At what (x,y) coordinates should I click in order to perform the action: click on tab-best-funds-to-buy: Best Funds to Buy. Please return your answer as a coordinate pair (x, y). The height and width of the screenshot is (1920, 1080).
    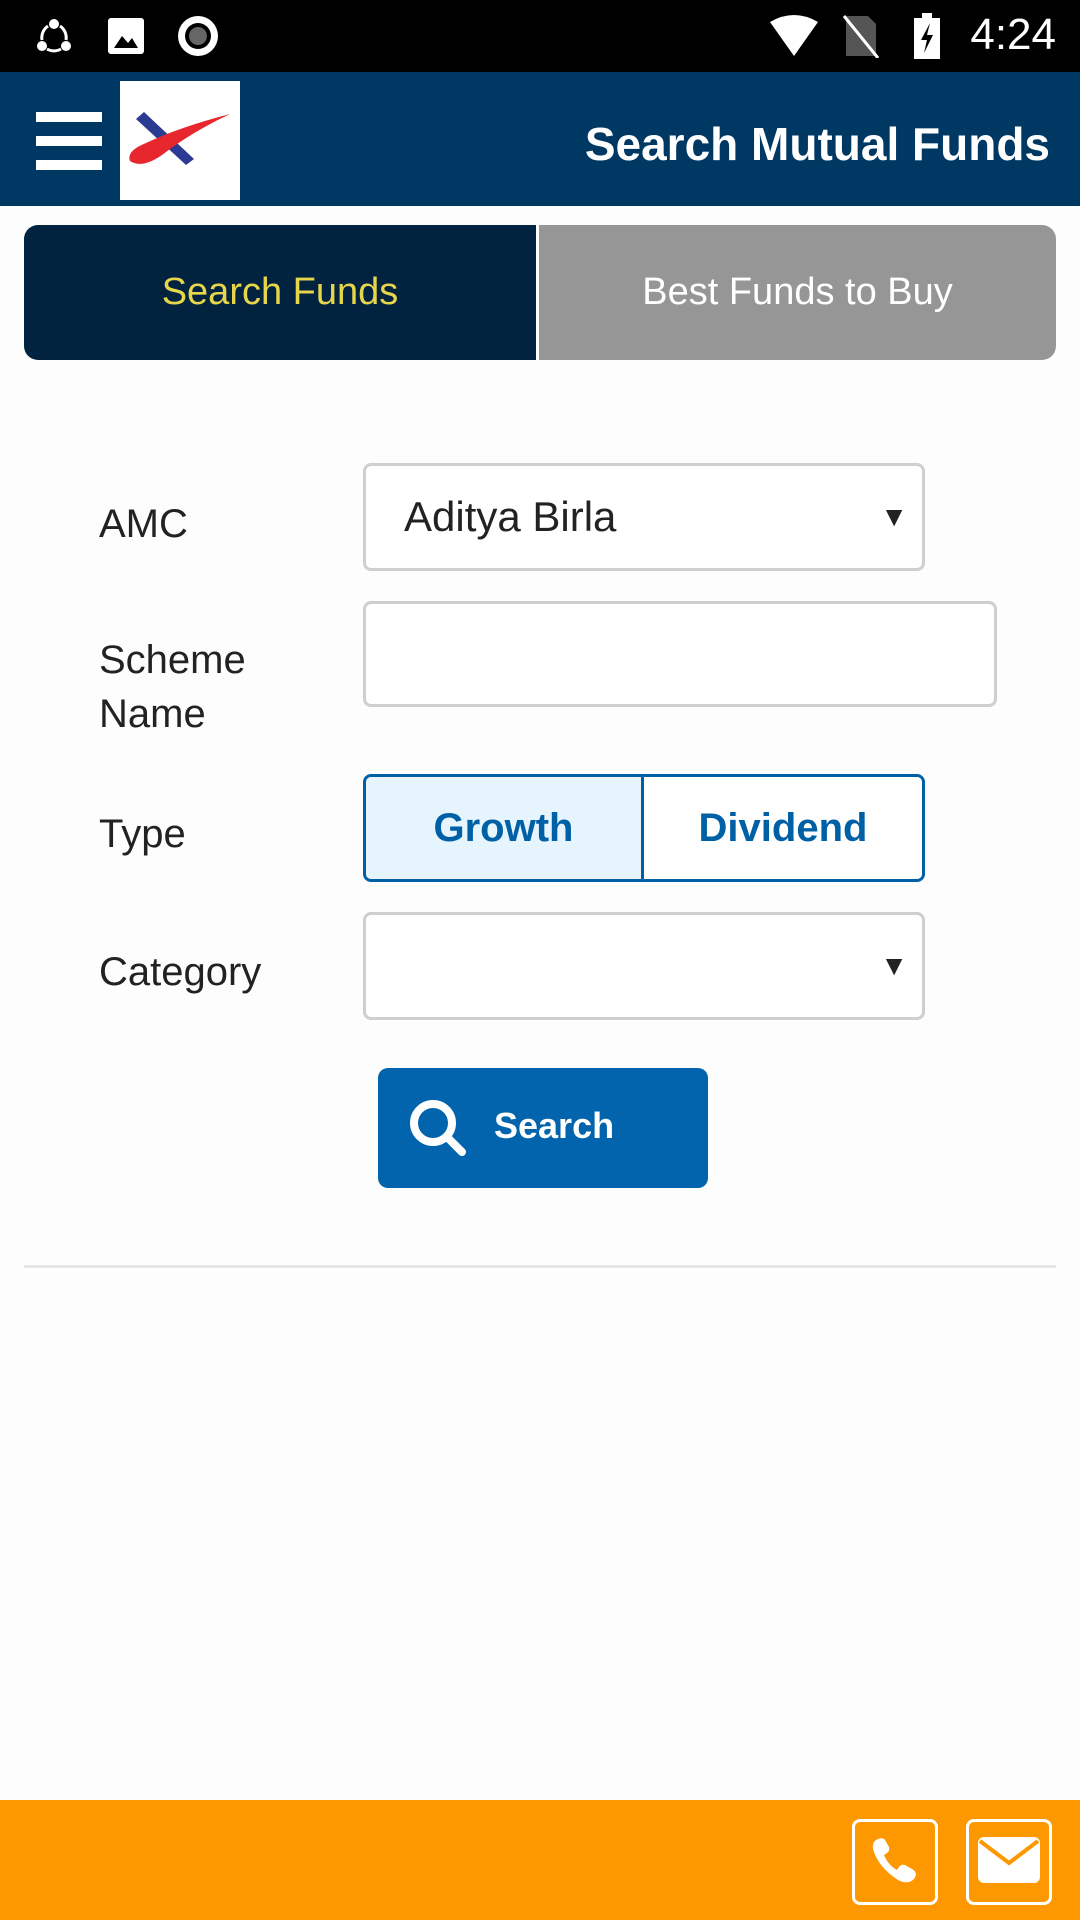
    Looking at the image, I should click on (797, 292).